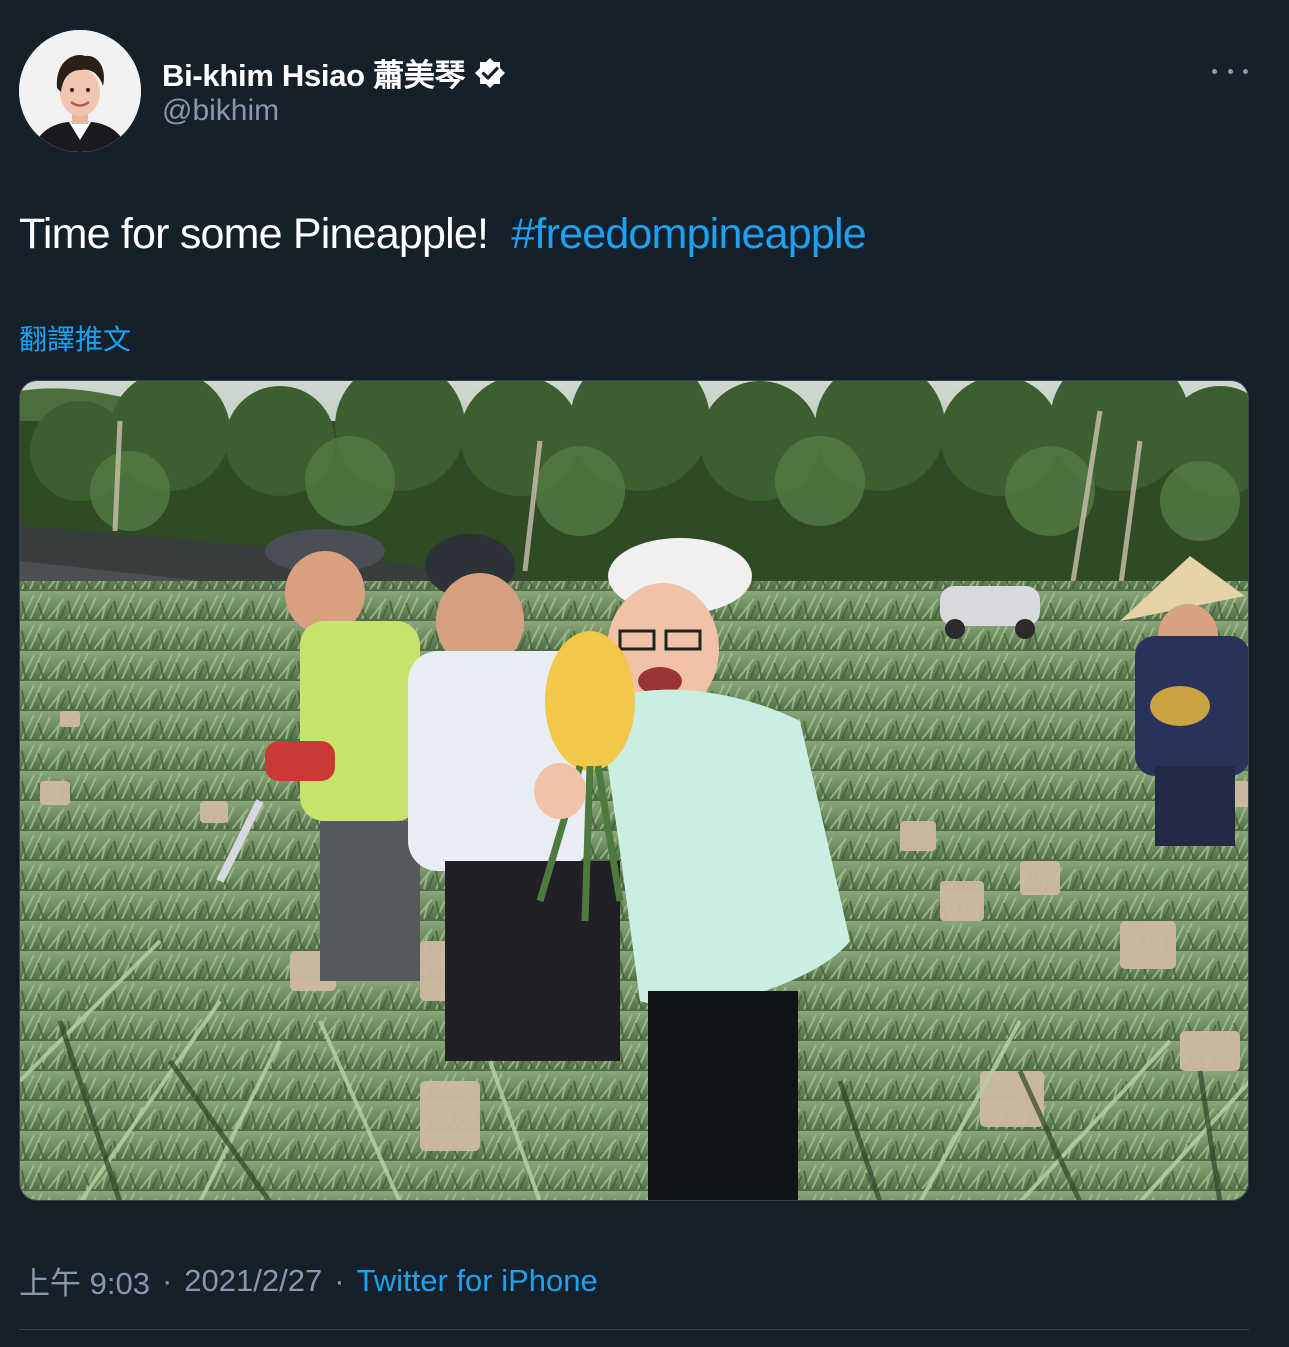 This screenshot has height=1347, width=1289. I want to click on tweet-body: Time for some Pineapple!, so click(254, 234).